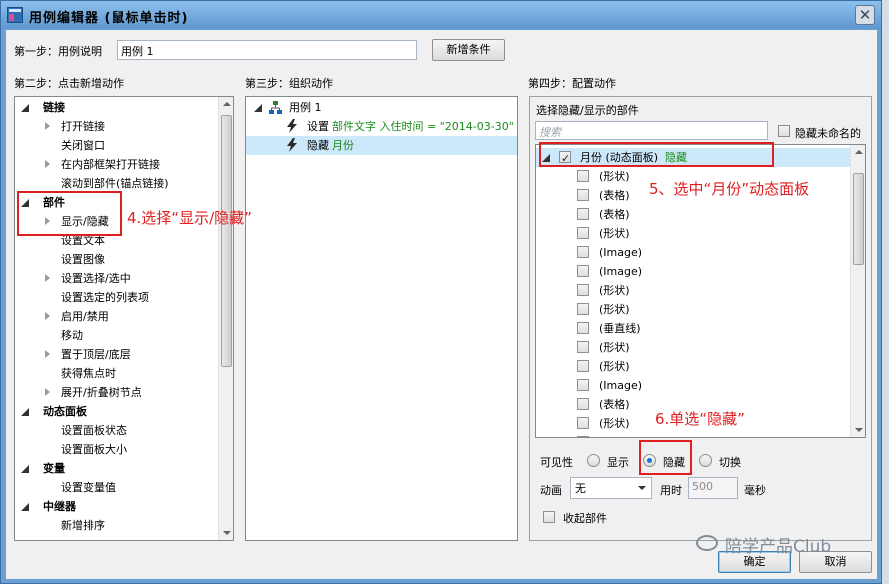 Image resolution: width=889 pixels, height=584 pixels. Describe the element at coordinates (83, 525) in the screenshot. I see `action-item-label: 新增排序` at that location.